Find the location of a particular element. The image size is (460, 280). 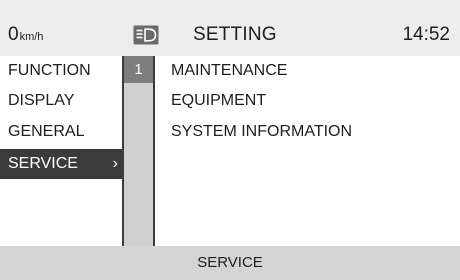

category-item-service: SERVICE › is located at coordinates (61, 164).